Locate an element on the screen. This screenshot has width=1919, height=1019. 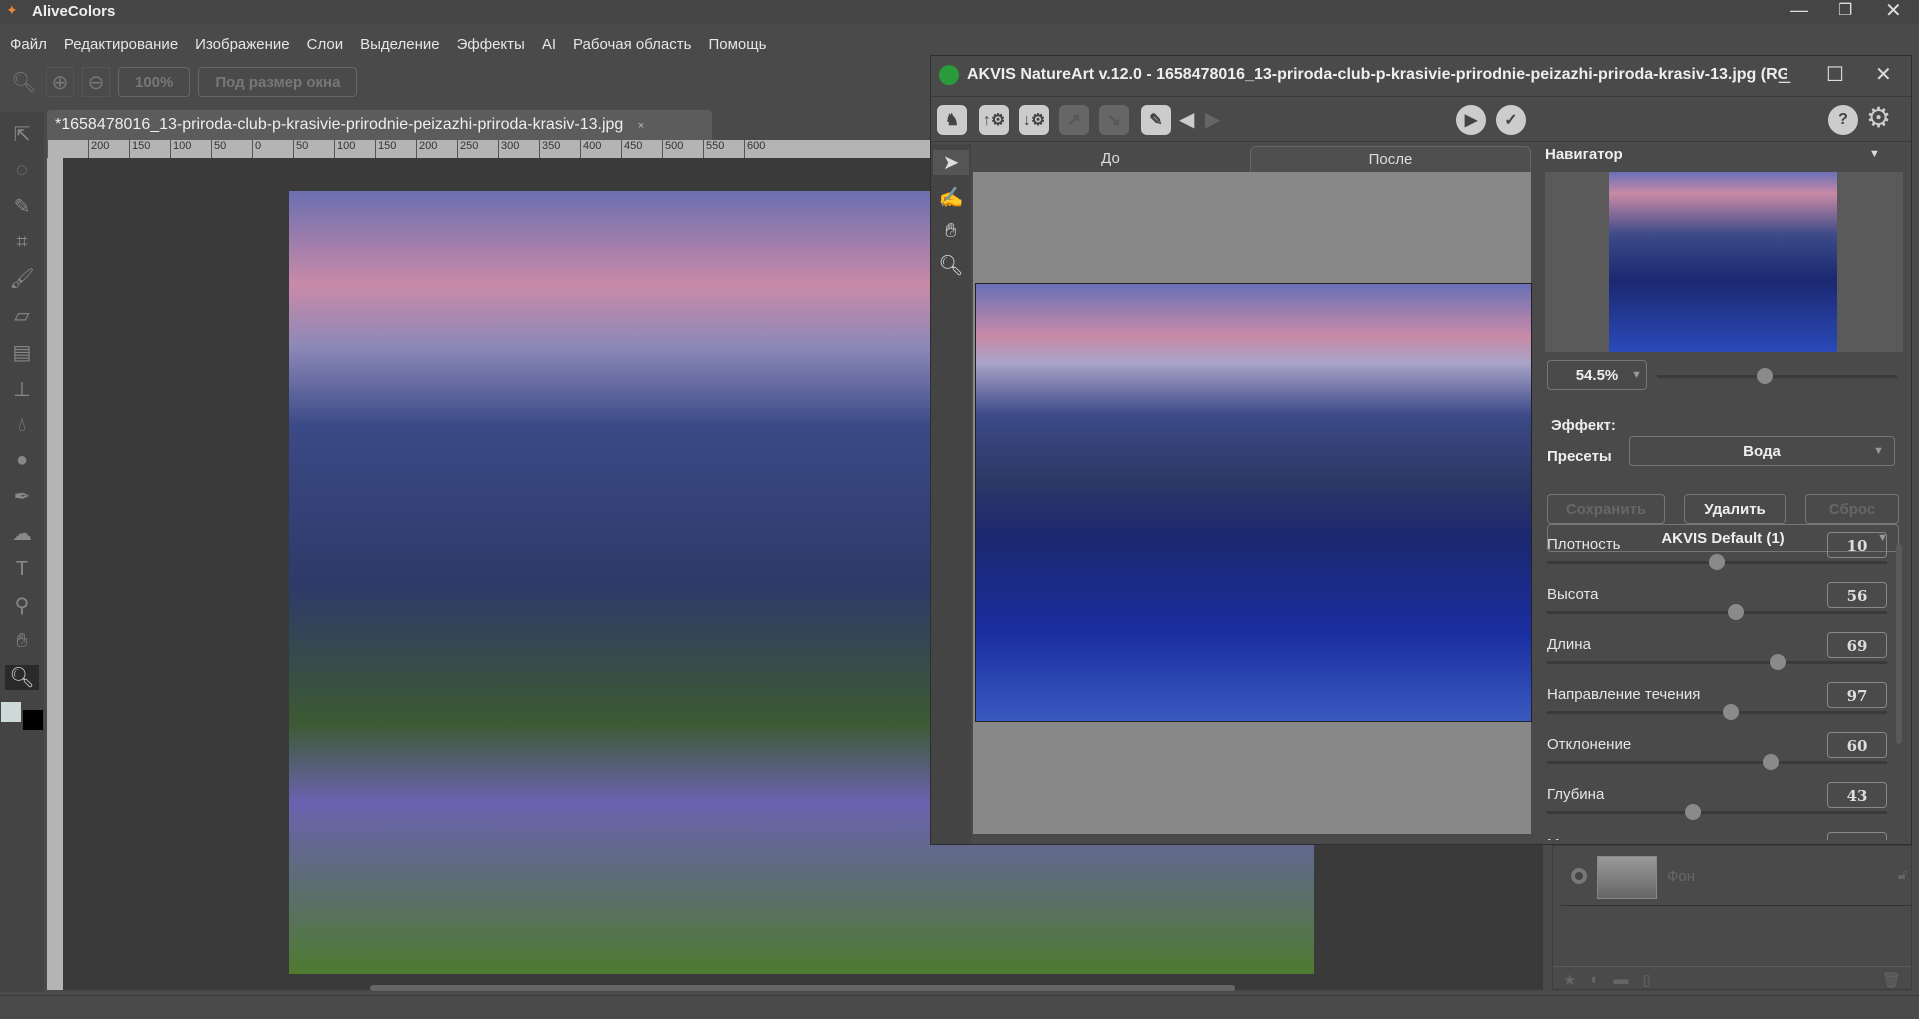
undo-icon: ◀ is located at coordinates (1186, 119).